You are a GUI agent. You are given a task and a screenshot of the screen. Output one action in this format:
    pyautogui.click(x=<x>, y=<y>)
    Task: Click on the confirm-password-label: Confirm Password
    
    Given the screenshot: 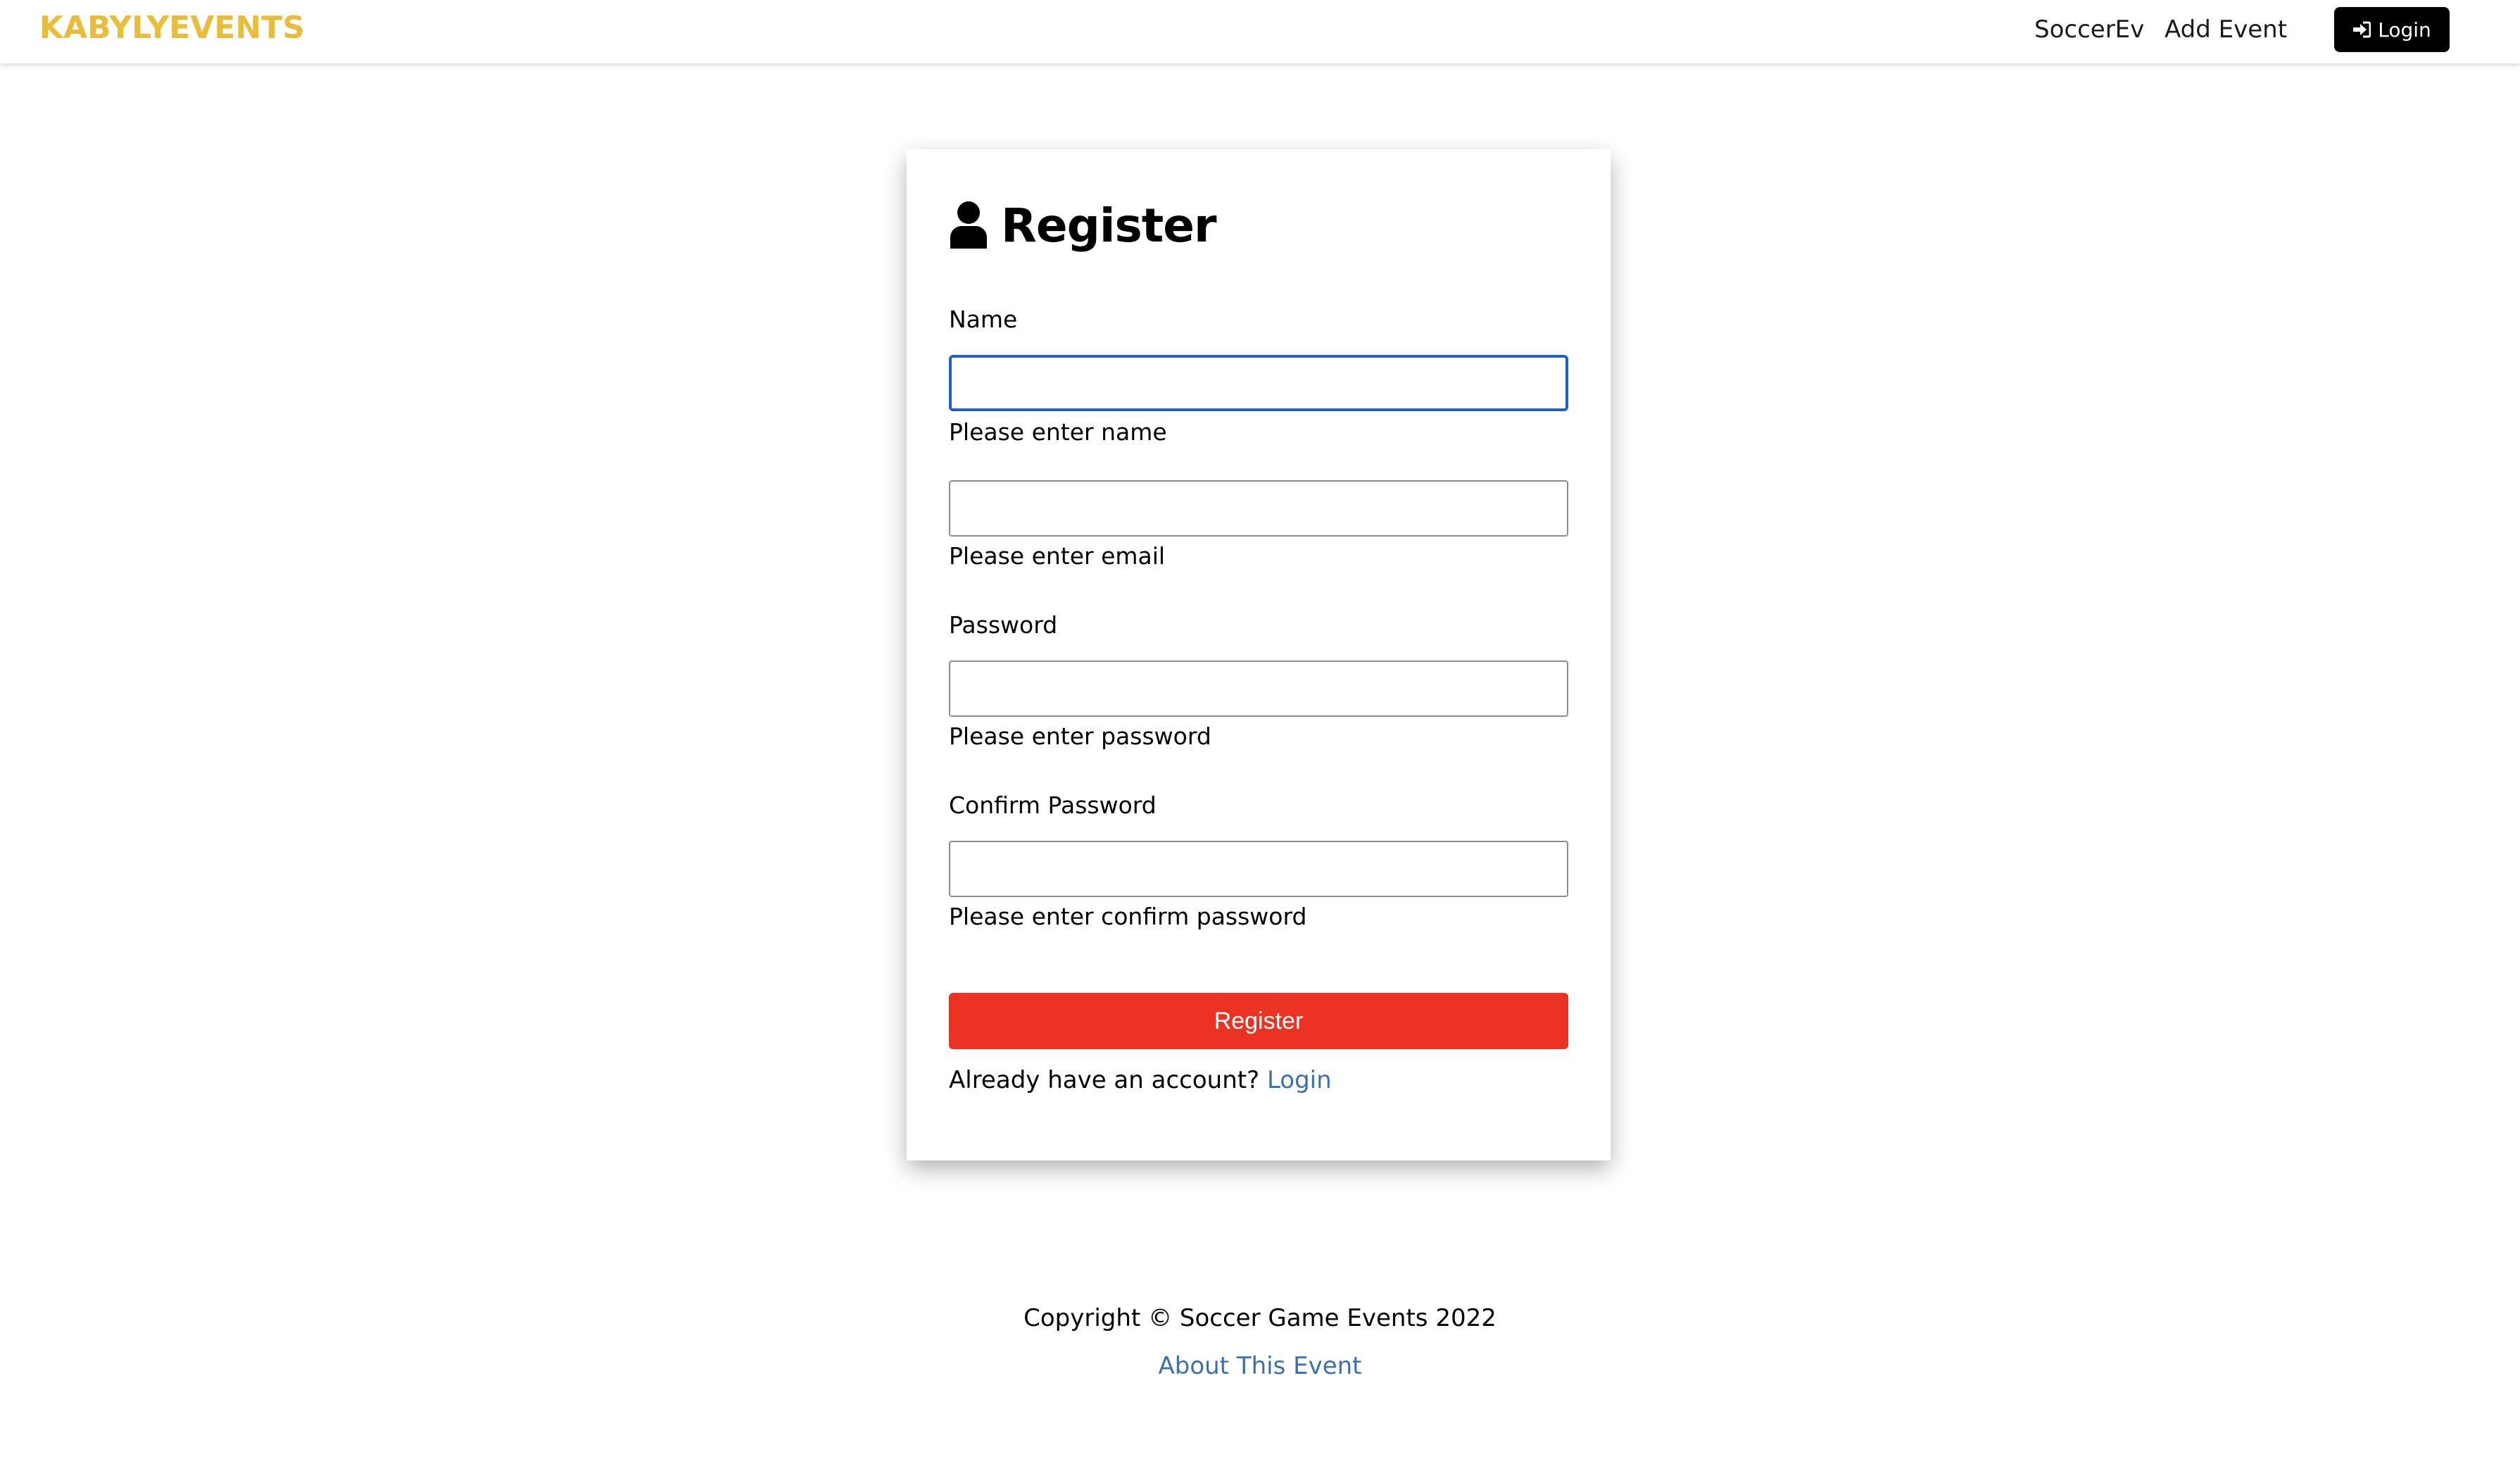 What is the action you would take?
    pyautogui.click(x=1053, y=805)
    